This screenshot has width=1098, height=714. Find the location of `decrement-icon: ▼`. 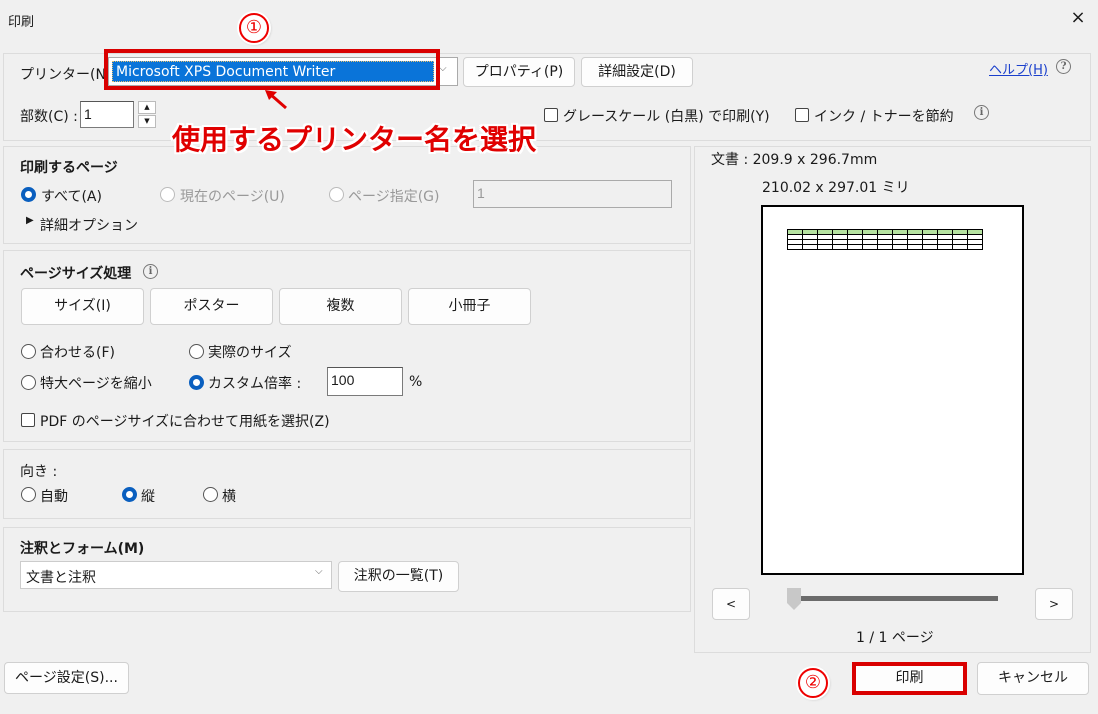

decrement-icon: ▼ is located at coordinates (147, 121).